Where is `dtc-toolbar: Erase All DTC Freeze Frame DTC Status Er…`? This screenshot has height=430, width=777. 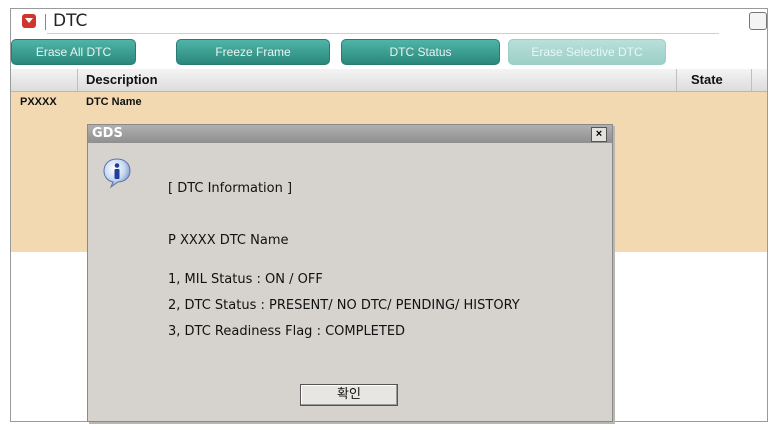
dtc-toolbar: Erase All DTC Freeze Frame DTC Status Er… is located at coordinates (389, 52).